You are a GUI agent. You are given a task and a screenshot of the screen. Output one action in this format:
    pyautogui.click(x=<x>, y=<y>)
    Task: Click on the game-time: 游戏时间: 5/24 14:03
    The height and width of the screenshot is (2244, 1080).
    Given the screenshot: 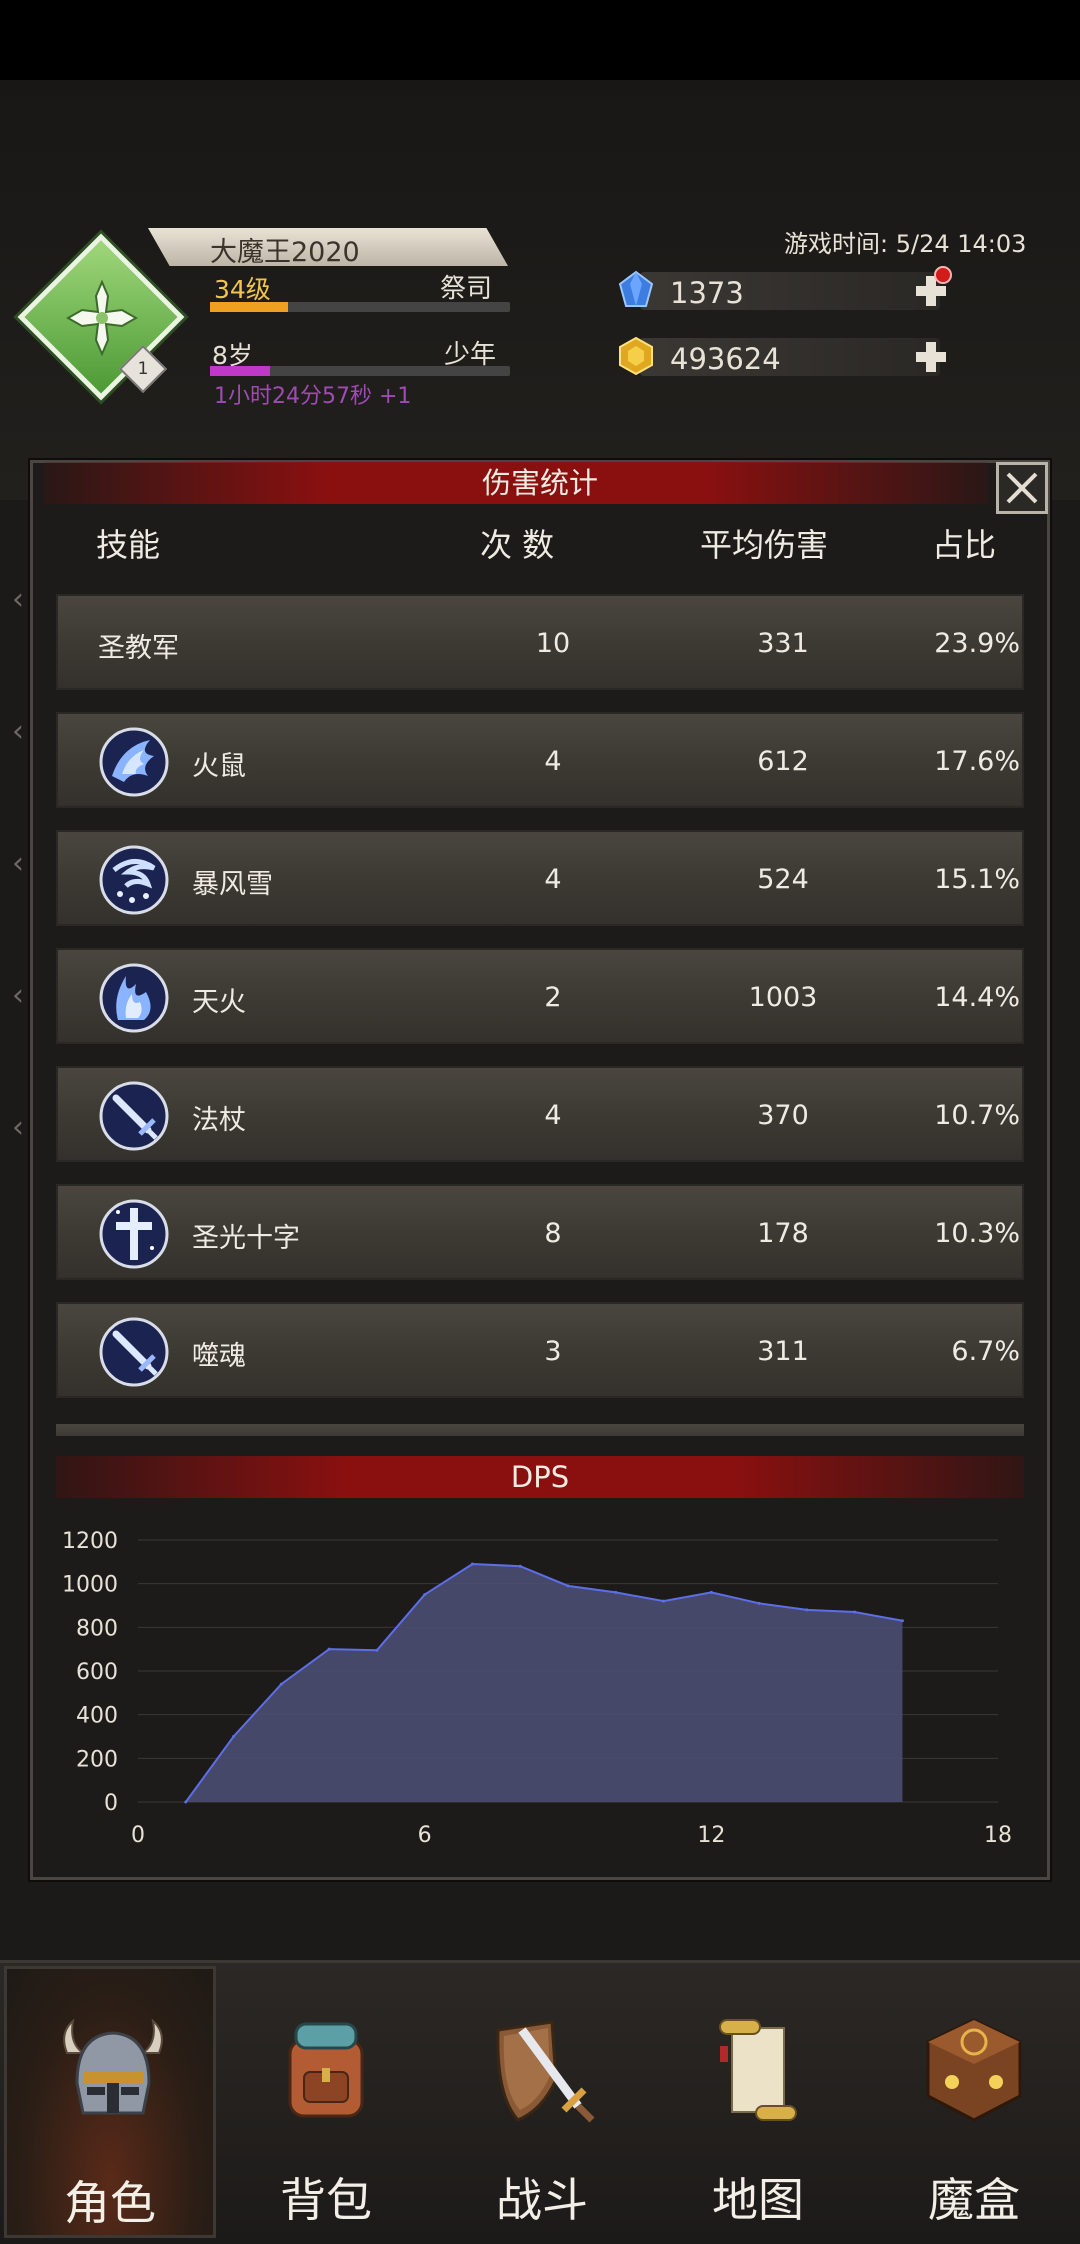 What is the action you would take?
    pyautogui.click(x=905, y=244)
    